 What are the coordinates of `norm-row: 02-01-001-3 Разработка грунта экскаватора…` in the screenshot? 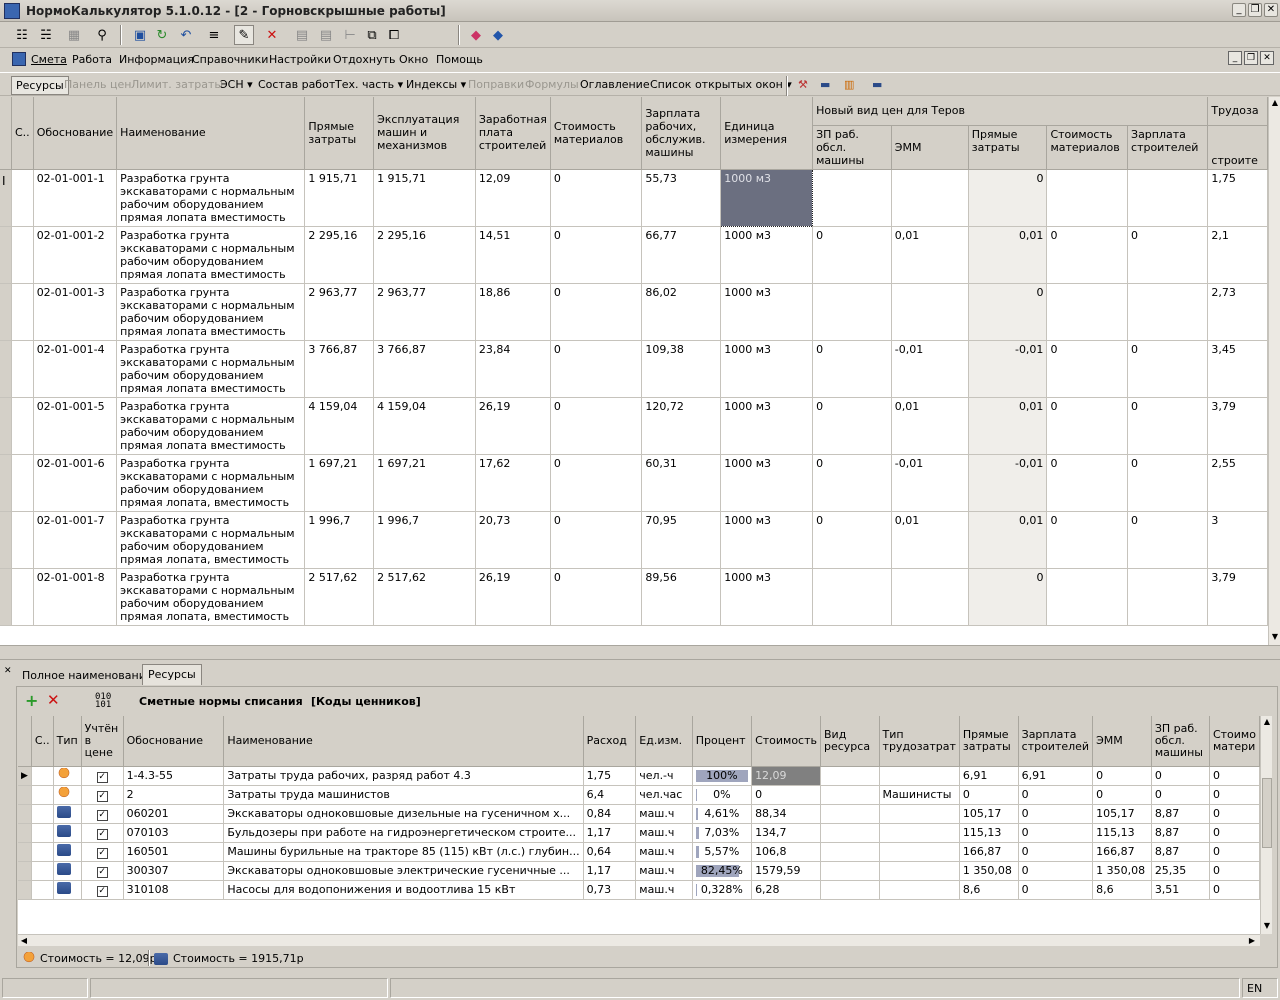 It's located at (634, 312).